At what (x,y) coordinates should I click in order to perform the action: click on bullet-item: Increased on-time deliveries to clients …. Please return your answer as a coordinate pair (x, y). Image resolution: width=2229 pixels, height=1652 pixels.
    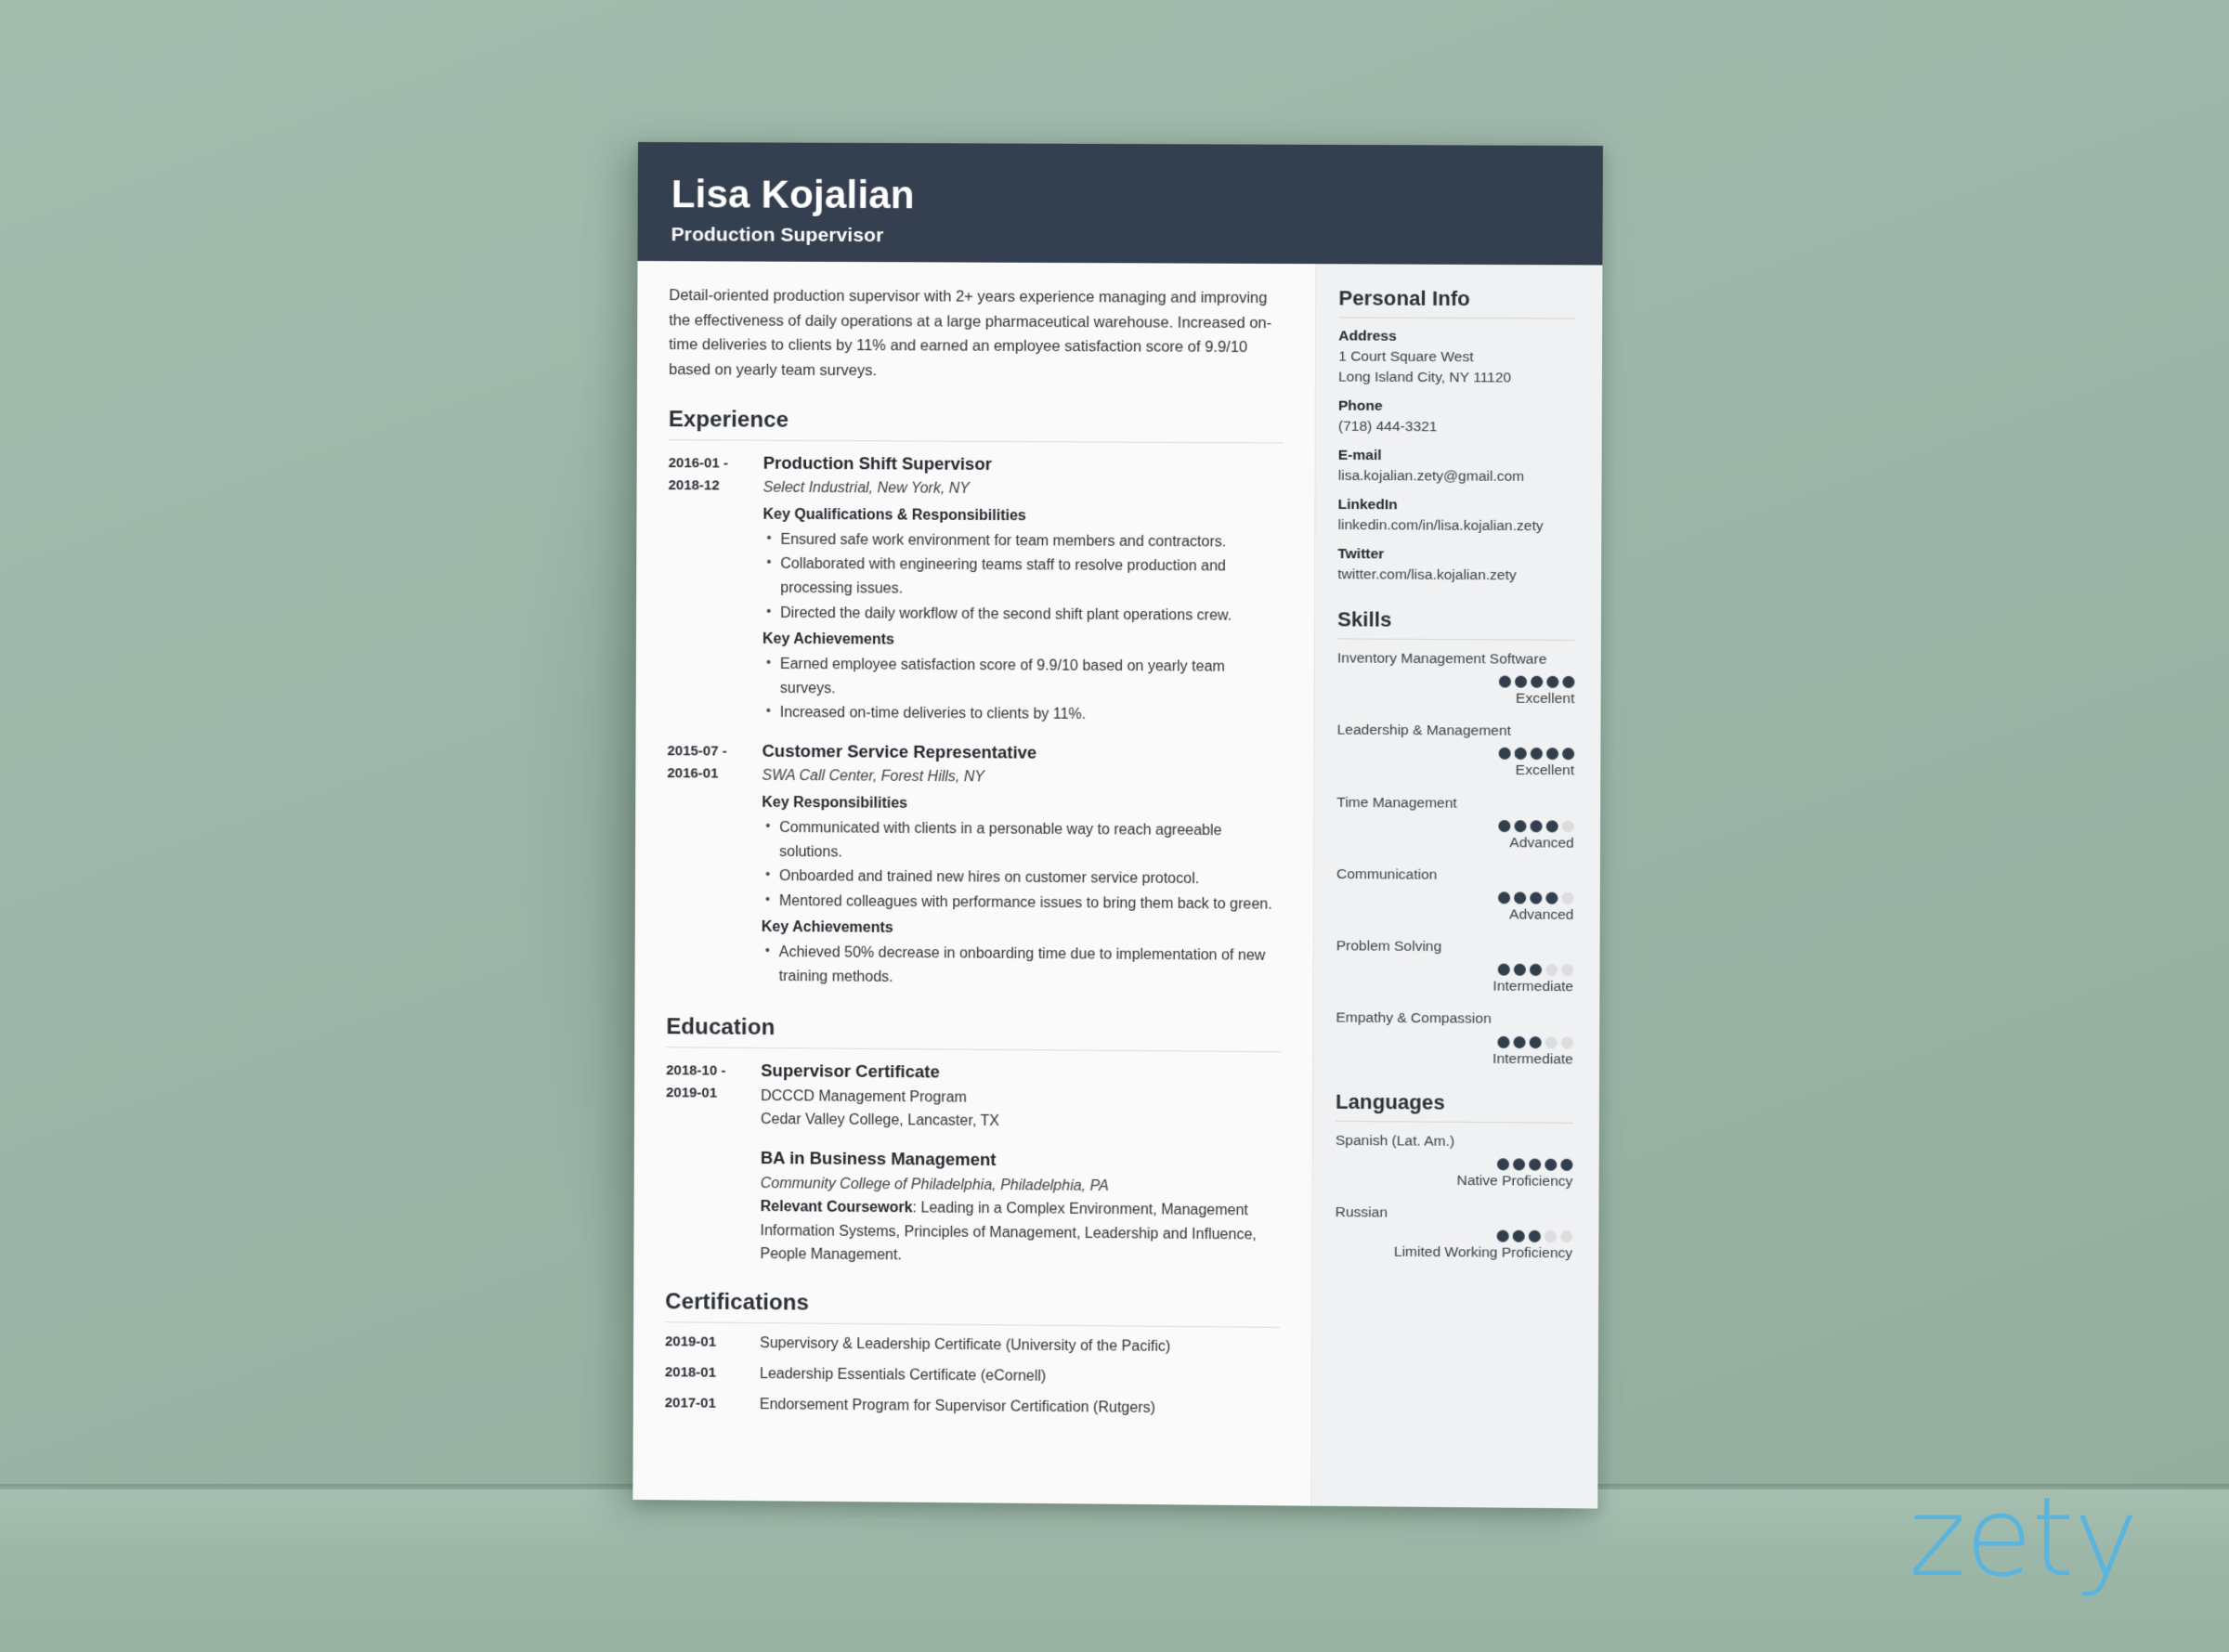
    Looking at the image, I should click on (1023, 715).